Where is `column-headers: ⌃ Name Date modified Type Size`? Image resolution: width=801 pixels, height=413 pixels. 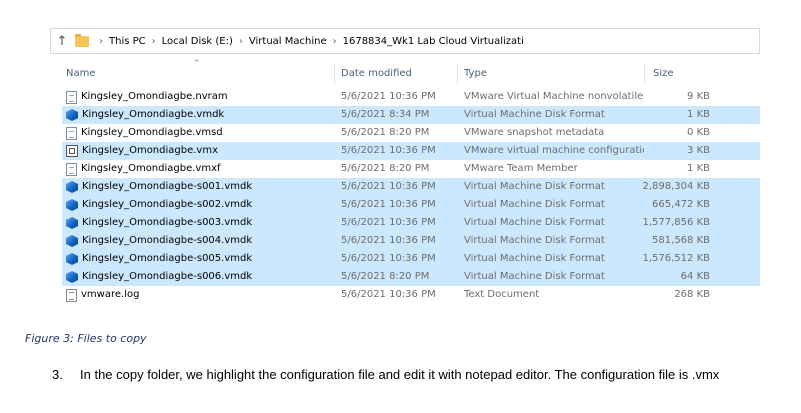 column-headers: ⌃ Name Date modified Type Size is located at coordinates (405, 71).